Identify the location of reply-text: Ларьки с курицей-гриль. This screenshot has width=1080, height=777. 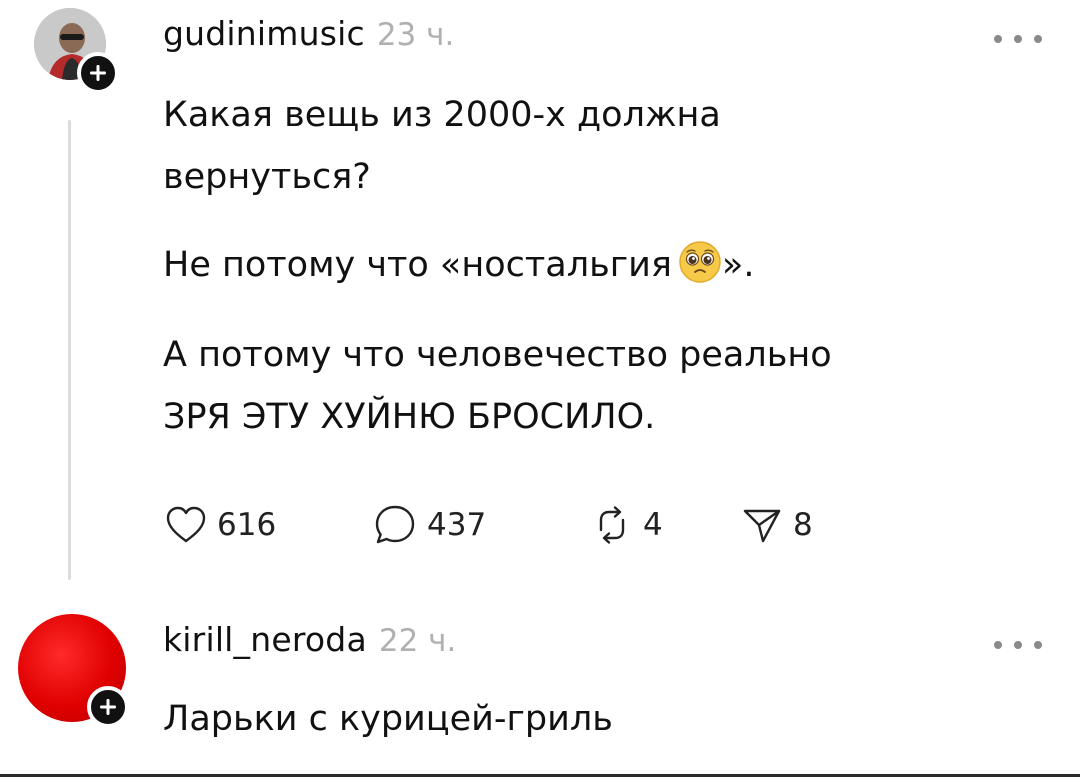
(388, 719).